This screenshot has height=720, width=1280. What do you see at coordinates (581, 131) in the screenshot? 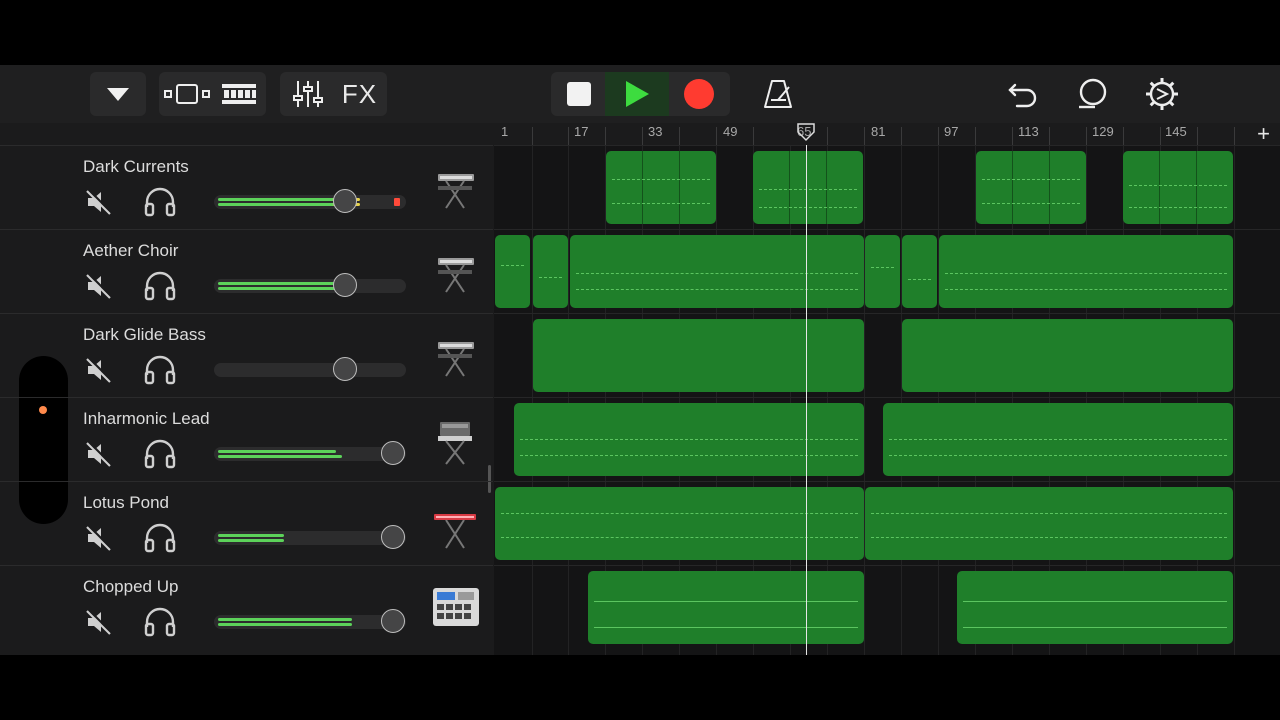
I see `bar-number: 17` at bounding box center [581, 131].